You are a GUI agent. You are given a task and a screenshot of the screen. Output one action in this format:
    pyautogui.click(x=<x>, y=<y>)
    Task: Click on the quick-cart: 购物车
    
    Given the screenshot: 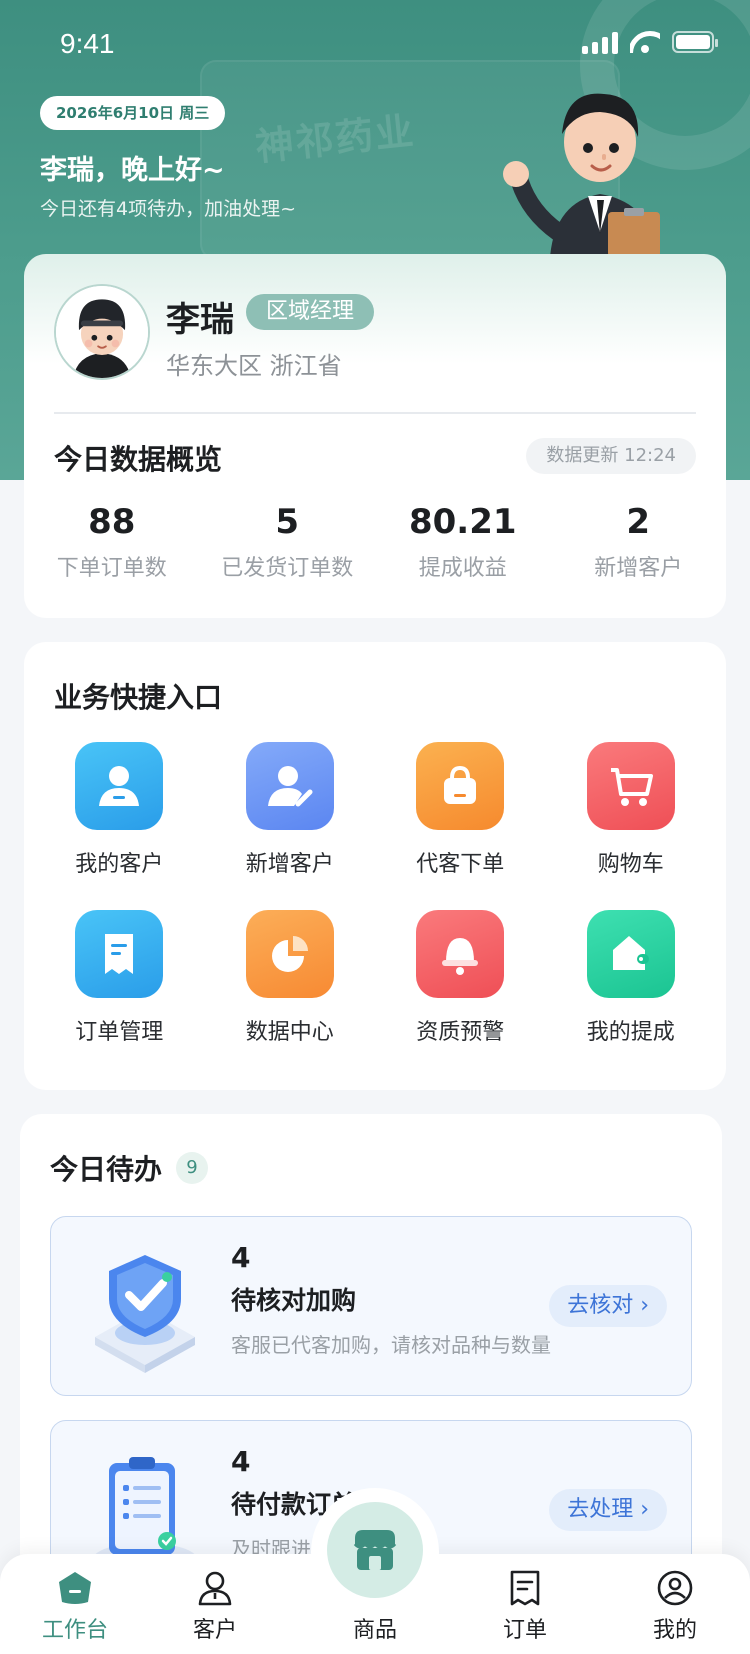 What is the action you would take?
    pyautogui.click(x=631, y=810)
    